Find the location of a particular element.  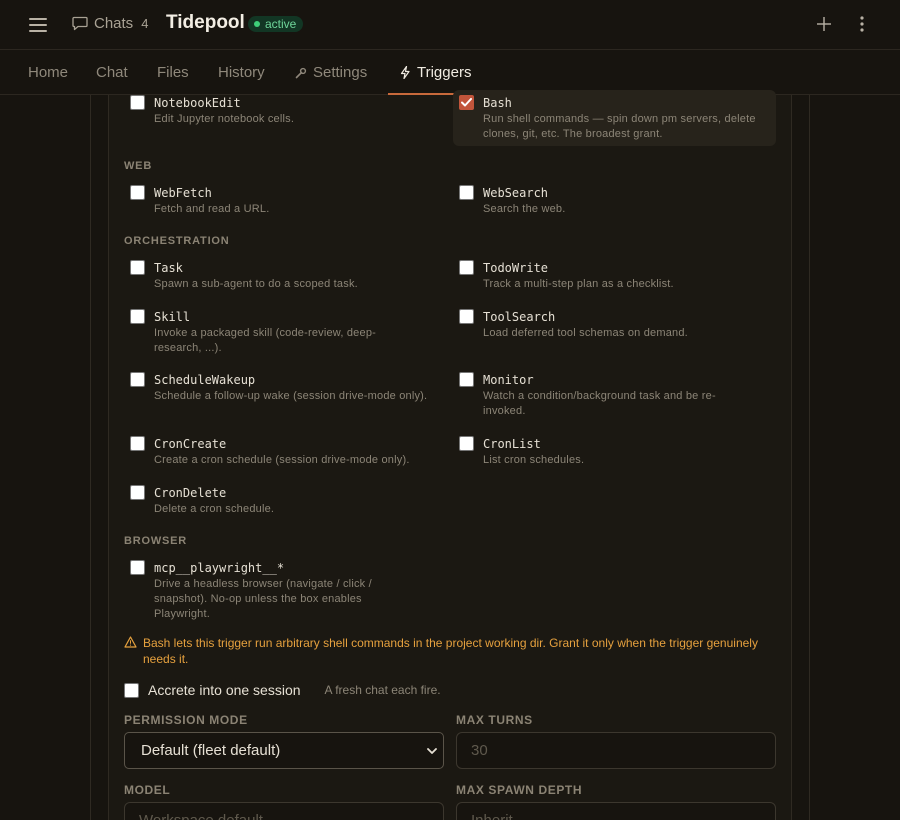

tab-label: Settings is located at coordinates (340, 72).